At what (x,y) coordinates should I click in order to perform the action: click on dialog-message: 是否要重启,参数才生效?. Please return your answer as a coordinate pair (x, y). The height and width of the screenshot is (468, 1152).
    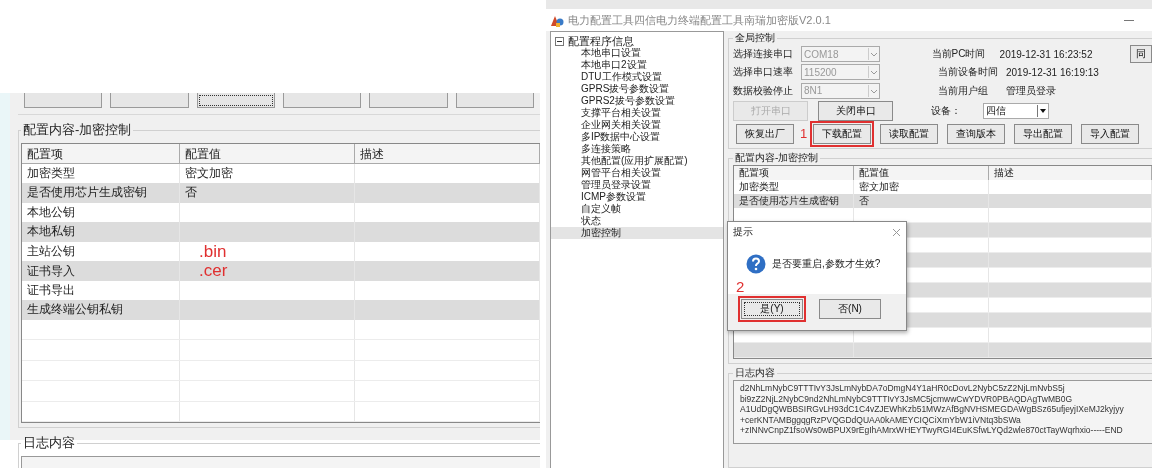
    Looking at the image, I should click on (826, 264).